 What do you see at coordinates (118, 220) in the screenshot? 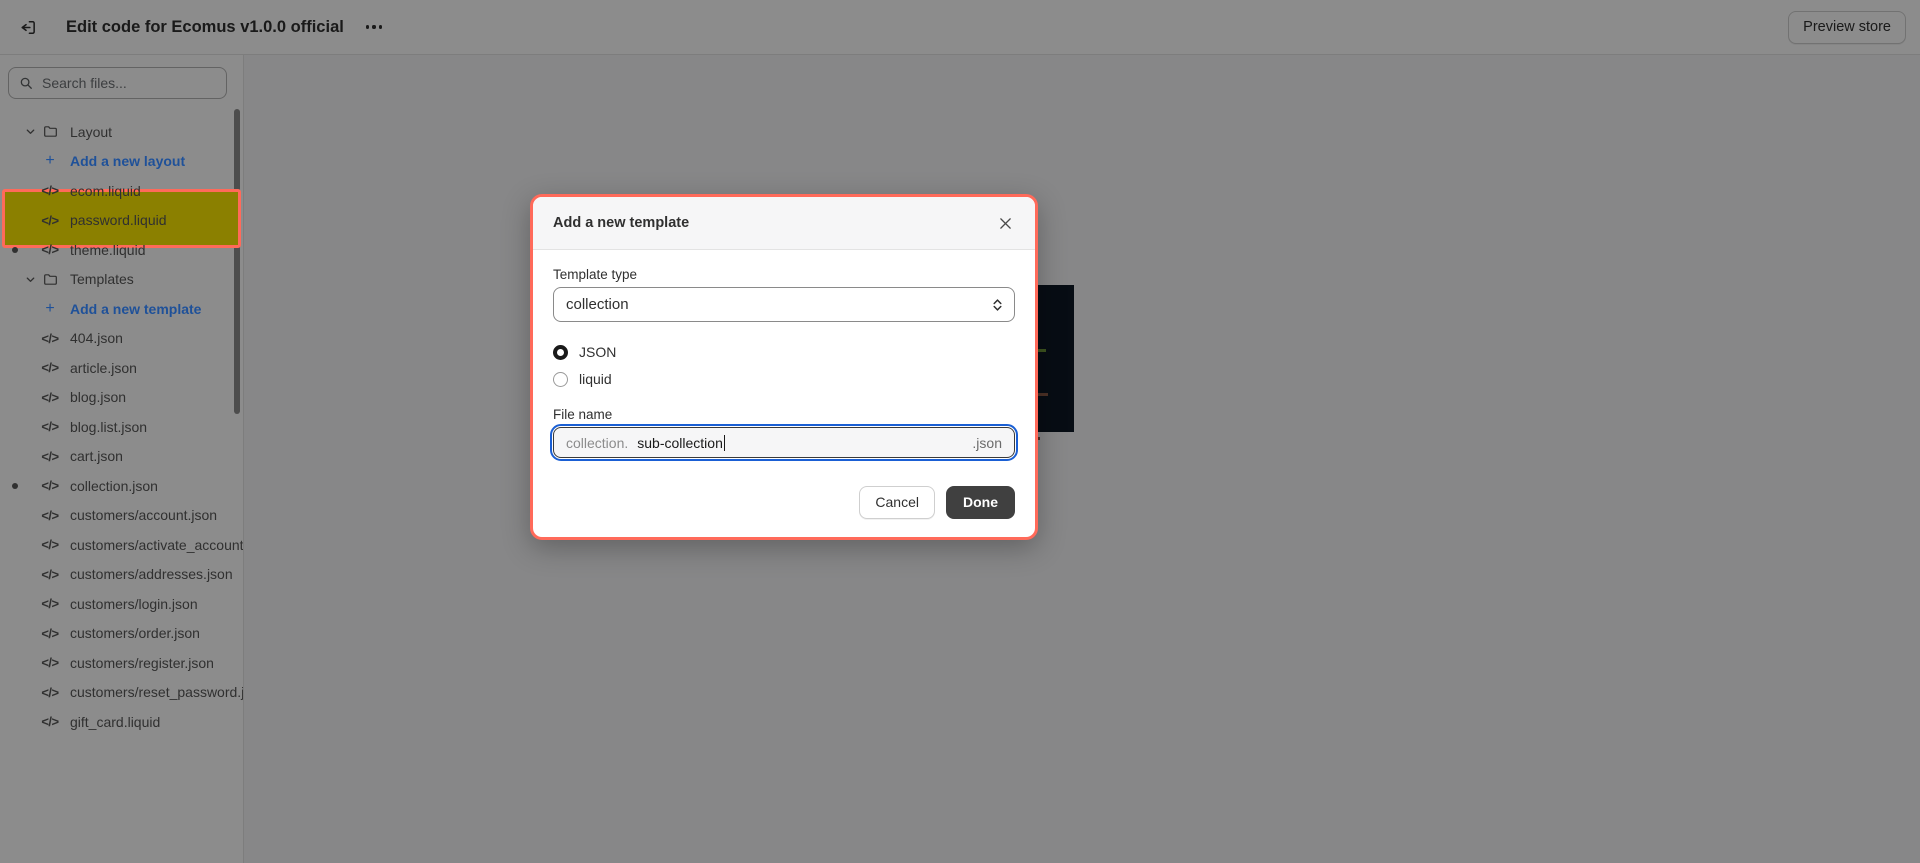
I see `tree-row-label: password.liquid` at bounding box center [118, 220].